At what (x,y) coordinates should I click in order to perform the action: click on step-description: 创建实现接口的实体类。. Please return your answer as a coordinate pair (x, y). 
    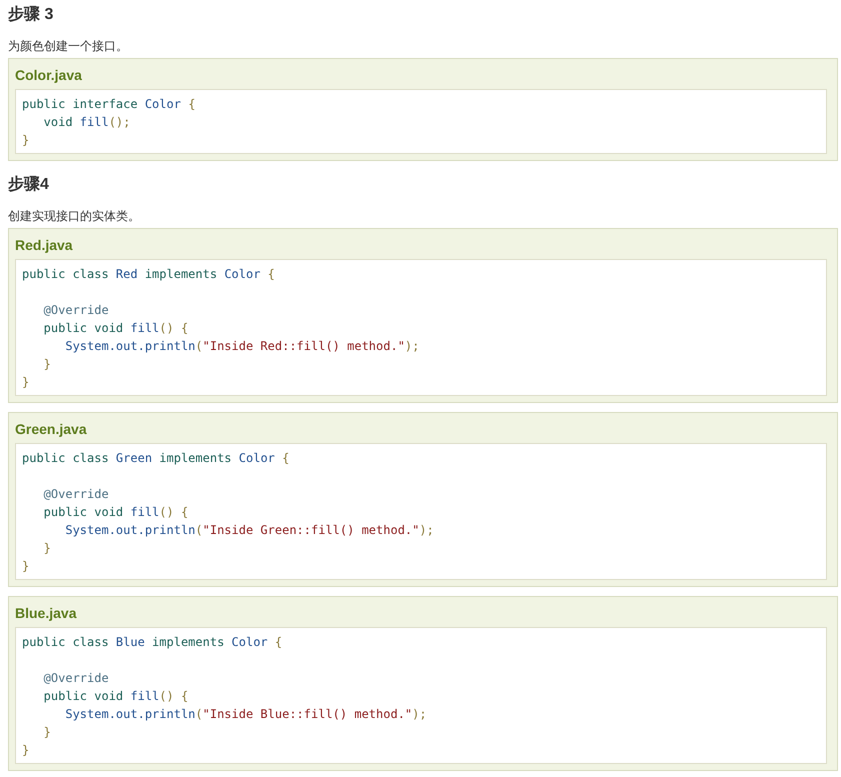
    Looking at the image, I should click on (74, 216).